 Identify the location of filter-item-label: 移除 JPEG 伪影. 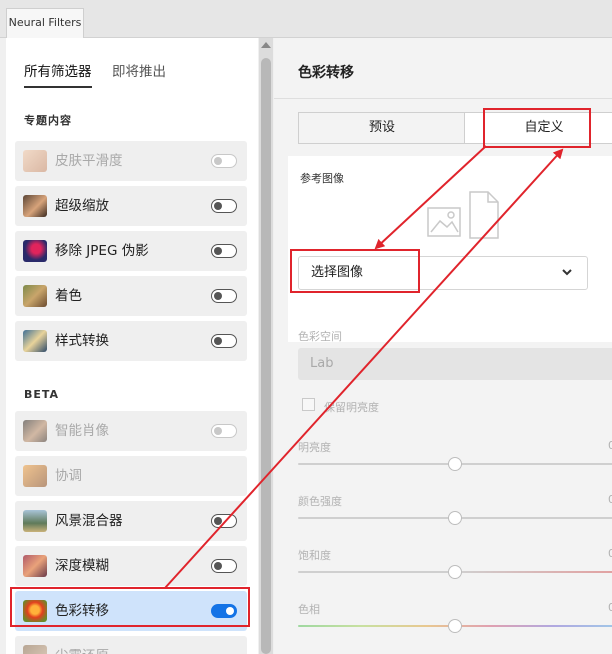
(102, 251).